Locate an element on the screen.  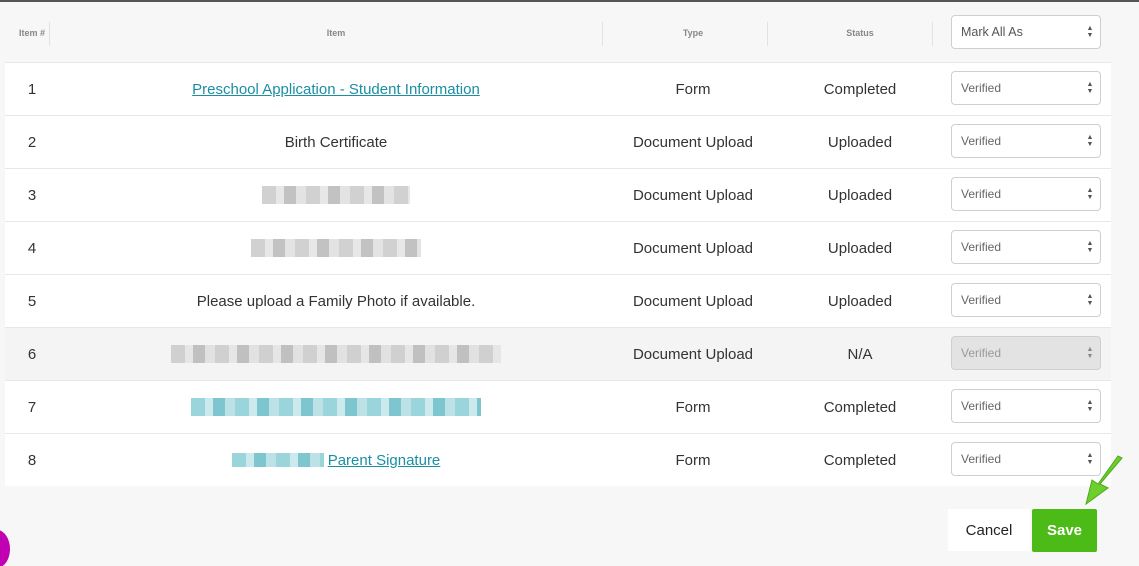
mark-all-as-label: Mark All As is located at coordinates (992, 32).